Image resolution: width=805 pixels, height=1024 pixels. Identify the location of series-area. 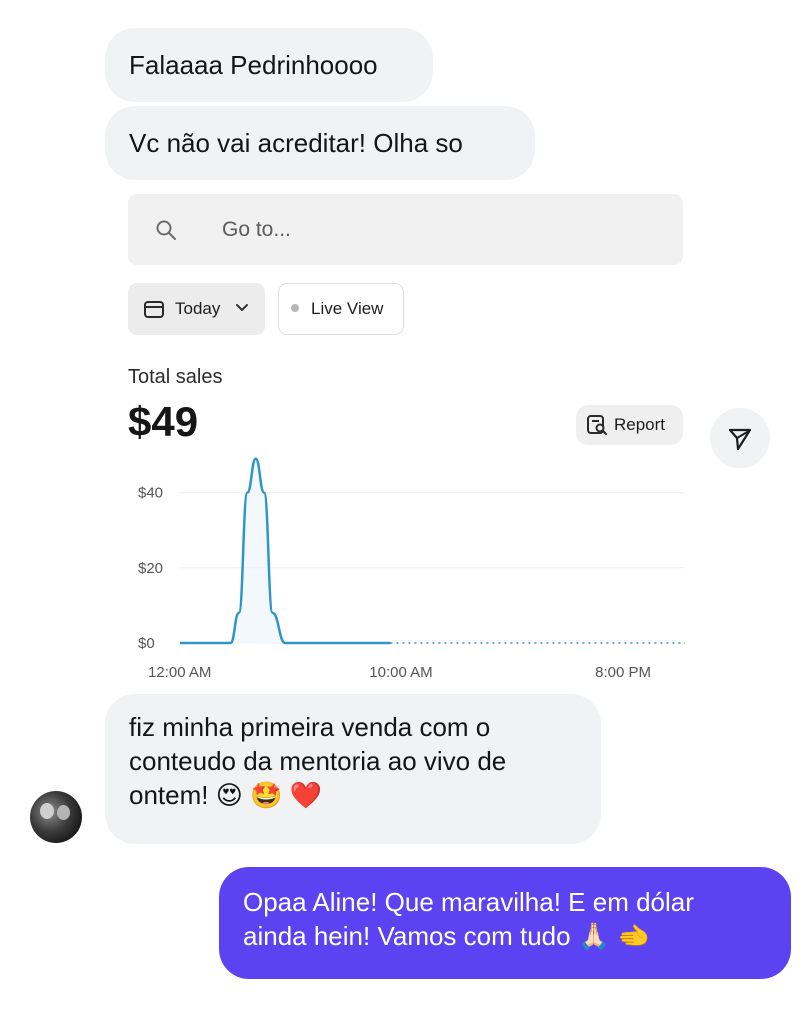
(285, 550).